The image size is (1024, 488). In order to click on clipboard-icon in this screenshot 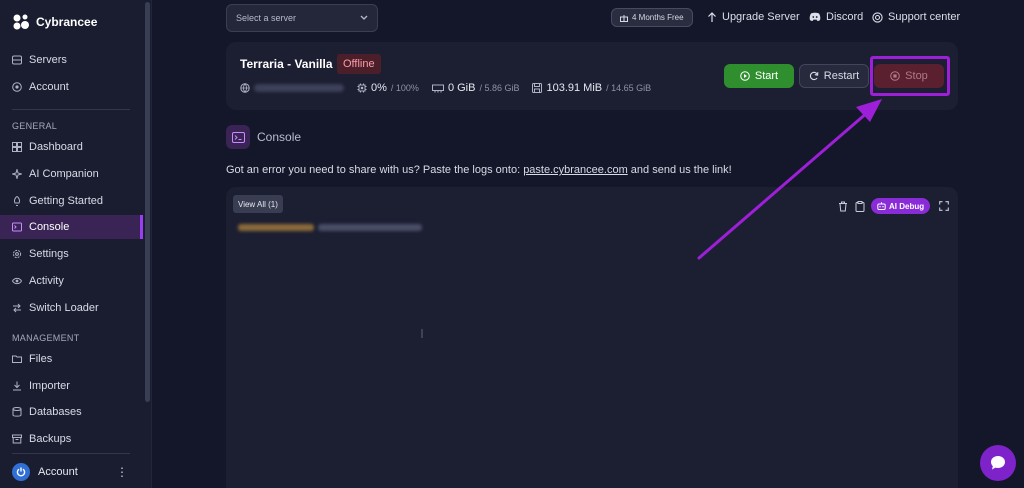, I will do `click(860, 208)`.